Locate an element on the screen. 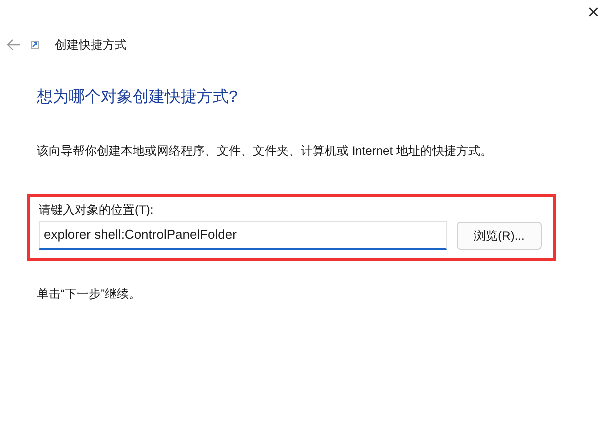 The width and height of the screenshot is (610, 425). window-title: 创建快捷方式 is located at coordinates (91, 45).